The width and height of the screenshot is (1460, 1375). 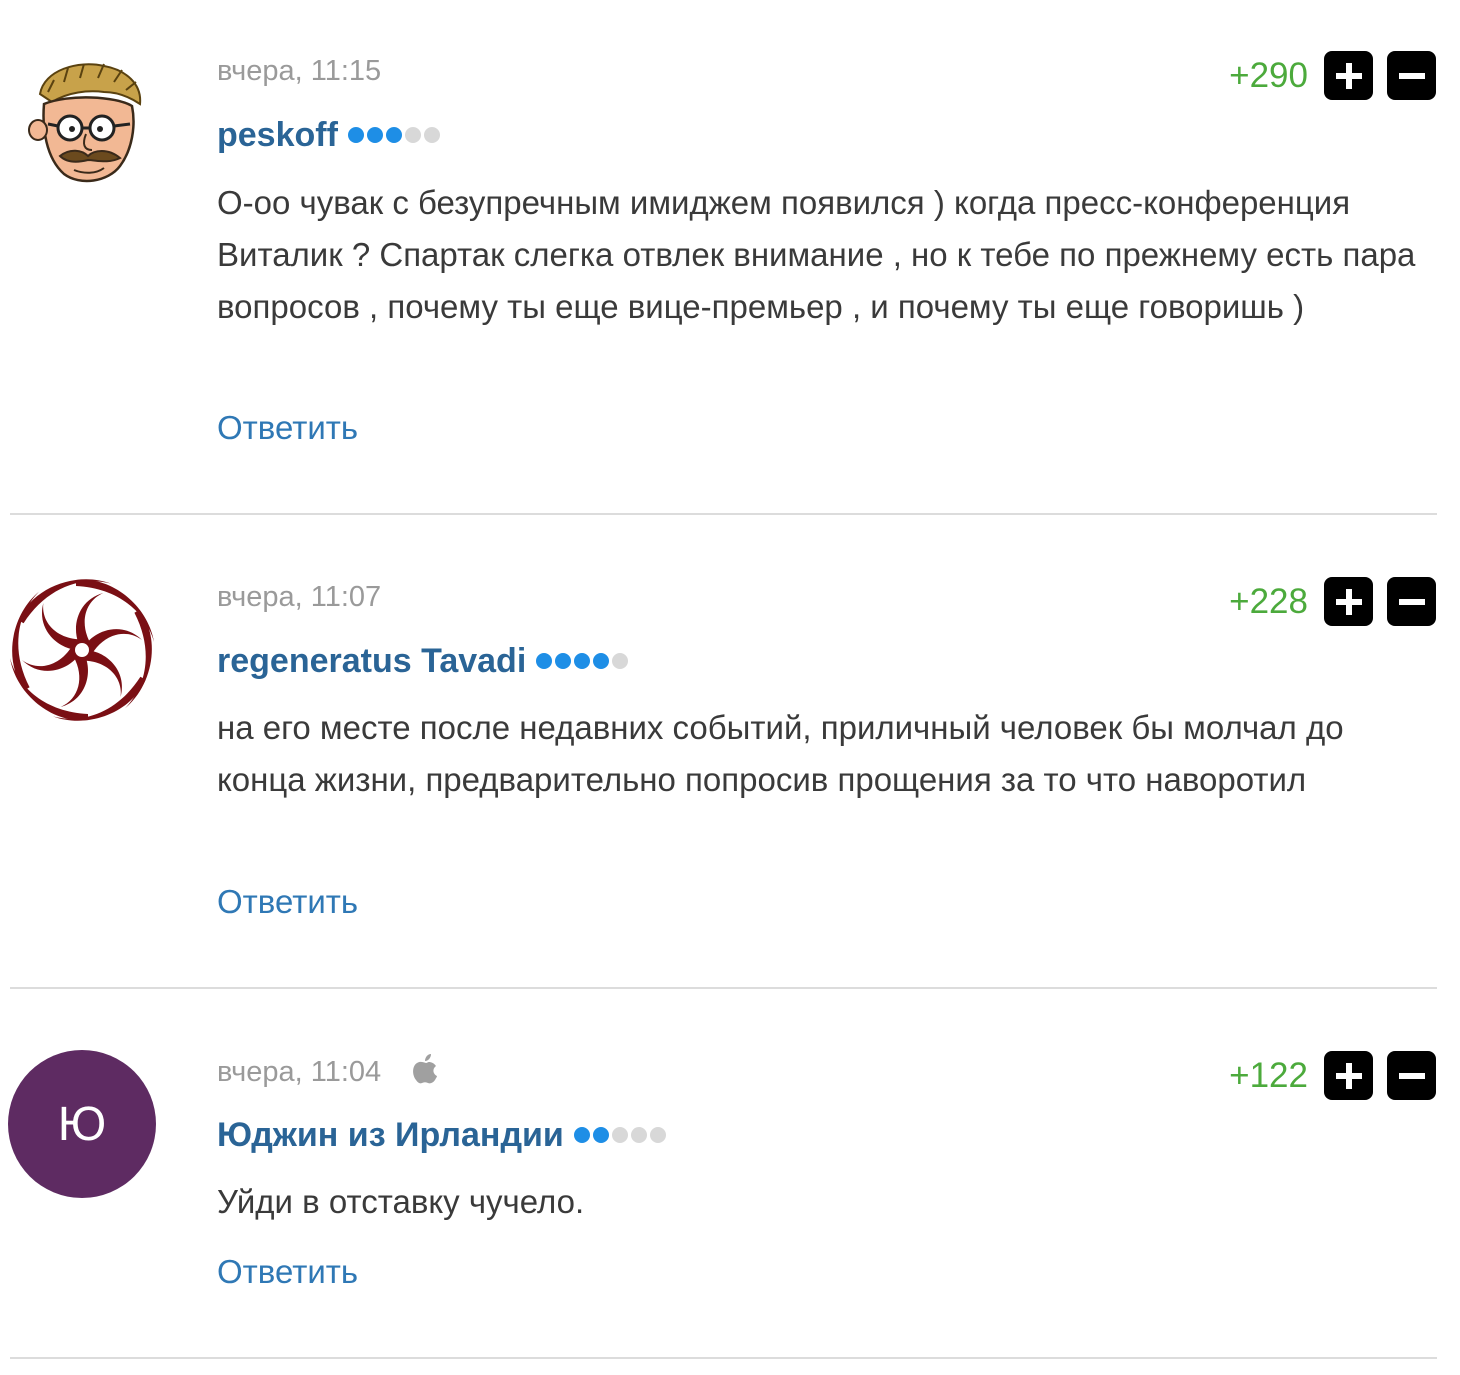 I want to click on cartoon-face-icon, so click(x=85, y=123).